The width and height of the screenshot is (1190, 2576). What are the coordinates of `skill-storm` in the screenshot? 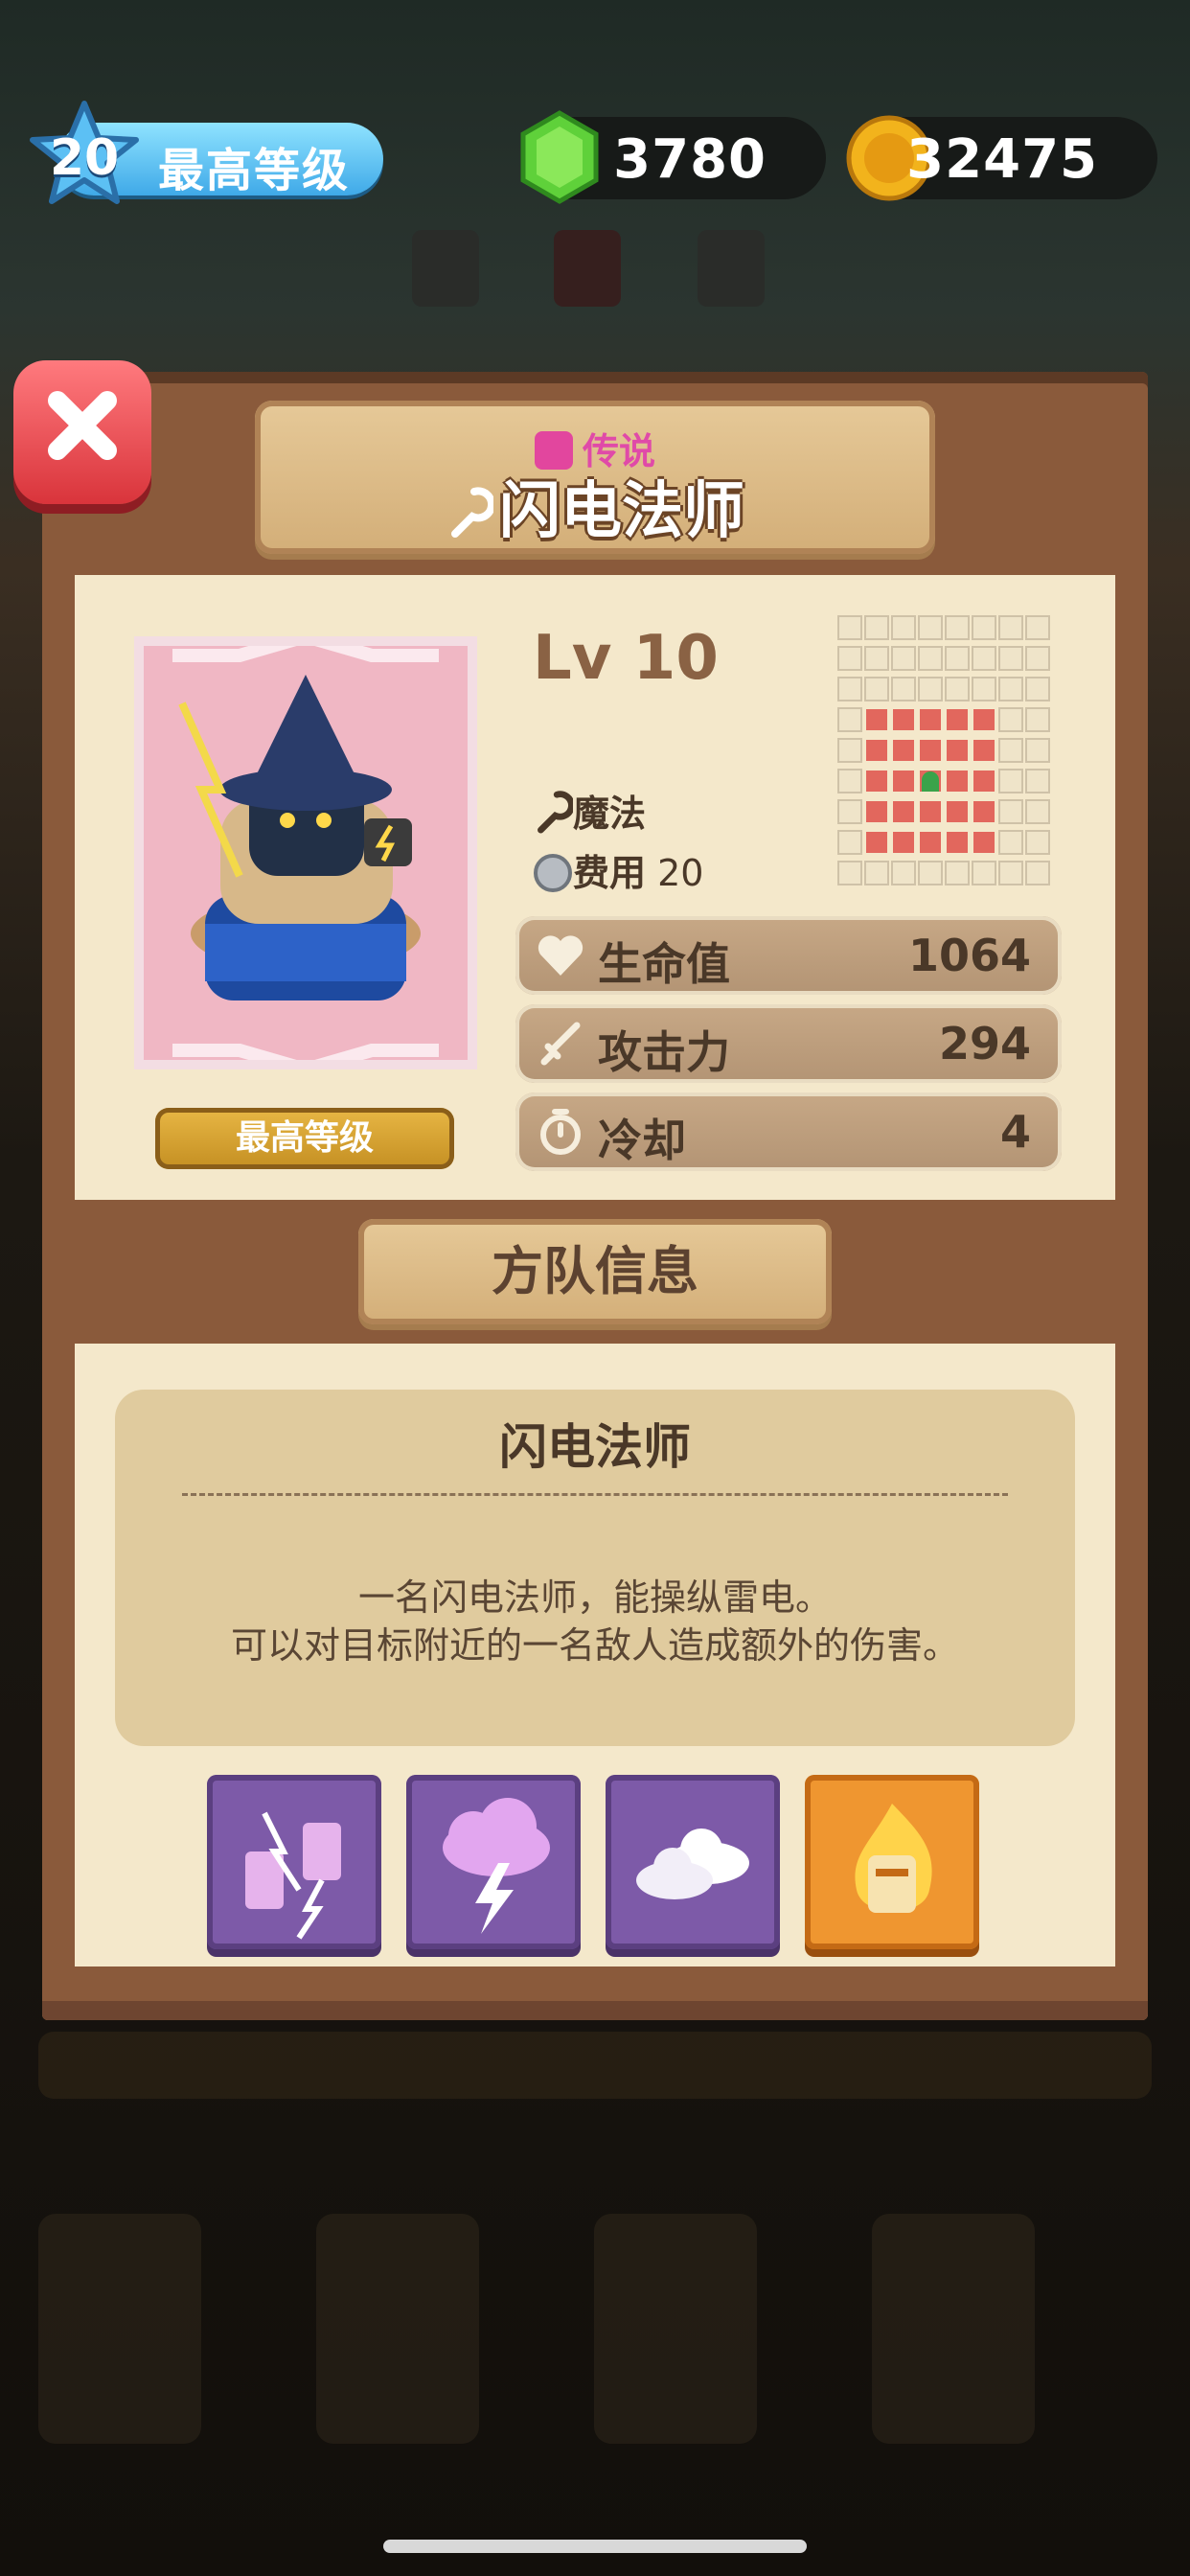 It's located at (494, 1862).